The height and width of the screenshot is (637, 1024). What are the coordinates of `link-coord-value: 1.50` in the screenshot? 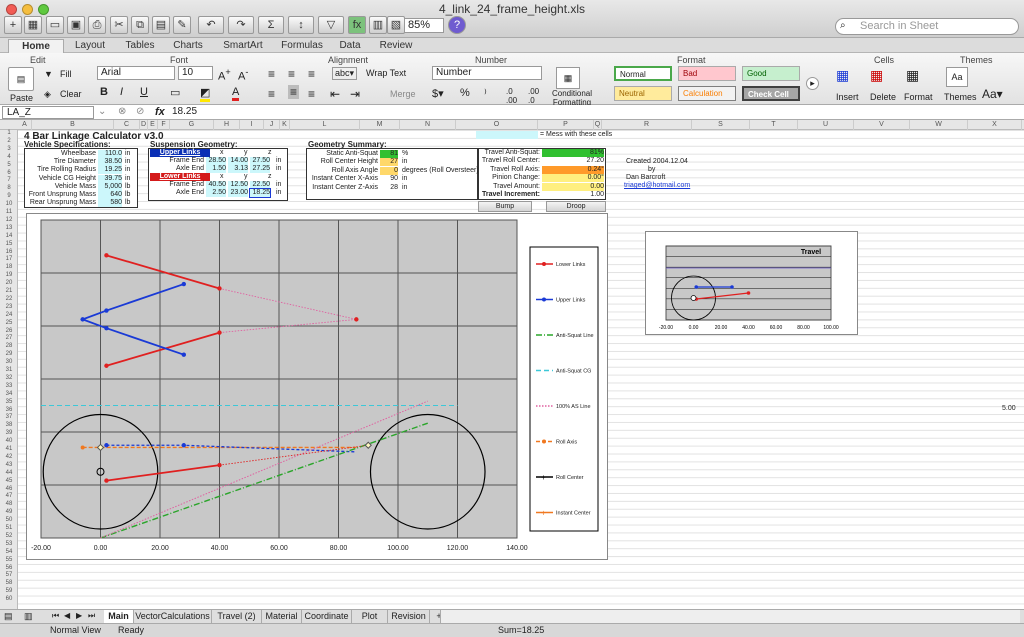 It's located at (216, 169).